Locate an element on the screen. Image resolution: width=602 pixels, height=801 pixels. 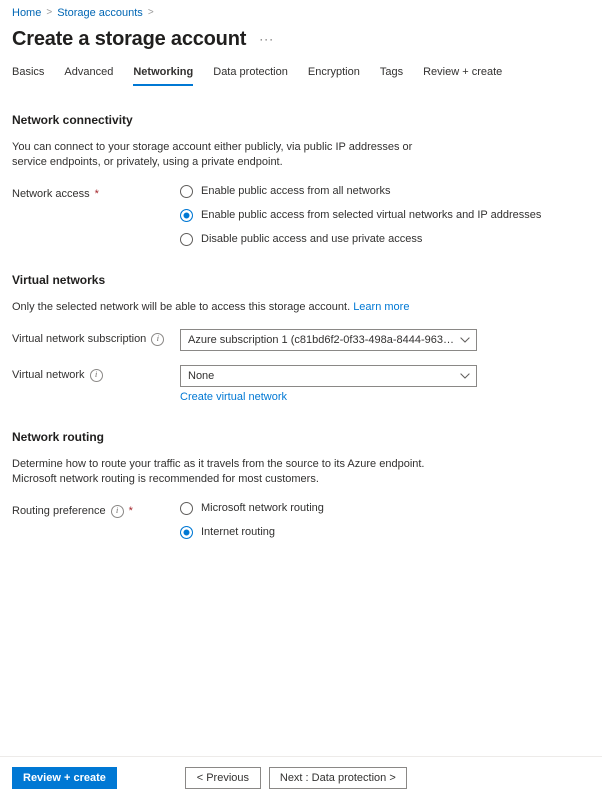
routing-preference-label-text: Routing preference is located at coordinates (59, 511).